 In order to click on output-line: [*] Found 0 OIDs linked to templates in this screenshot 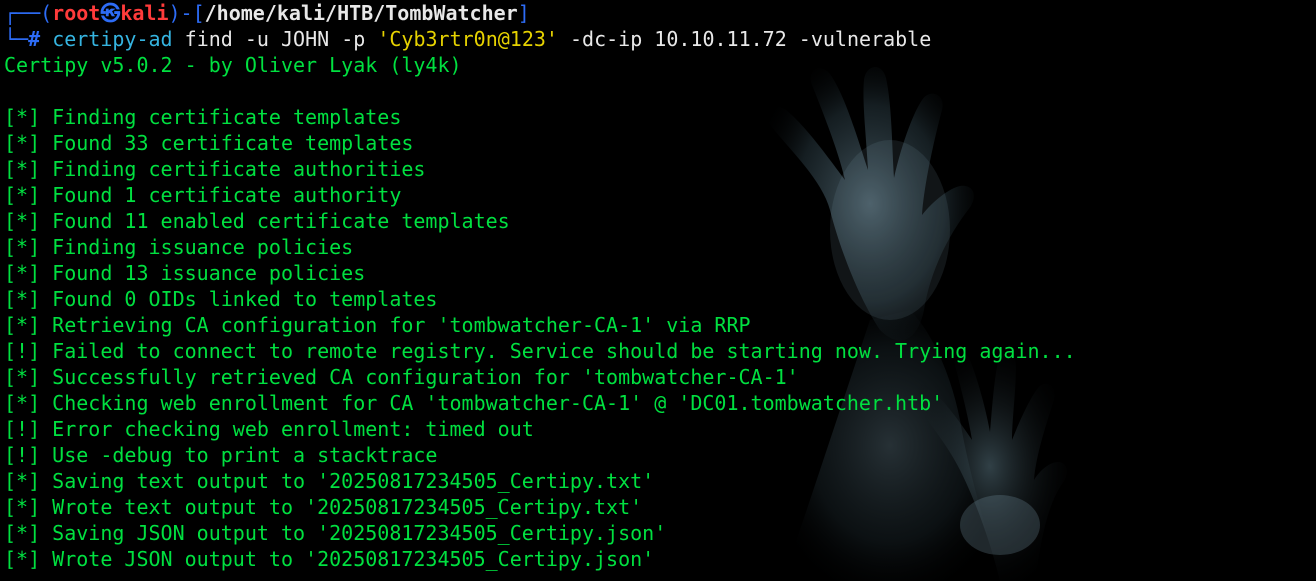, I will do `click(221, 299)`.